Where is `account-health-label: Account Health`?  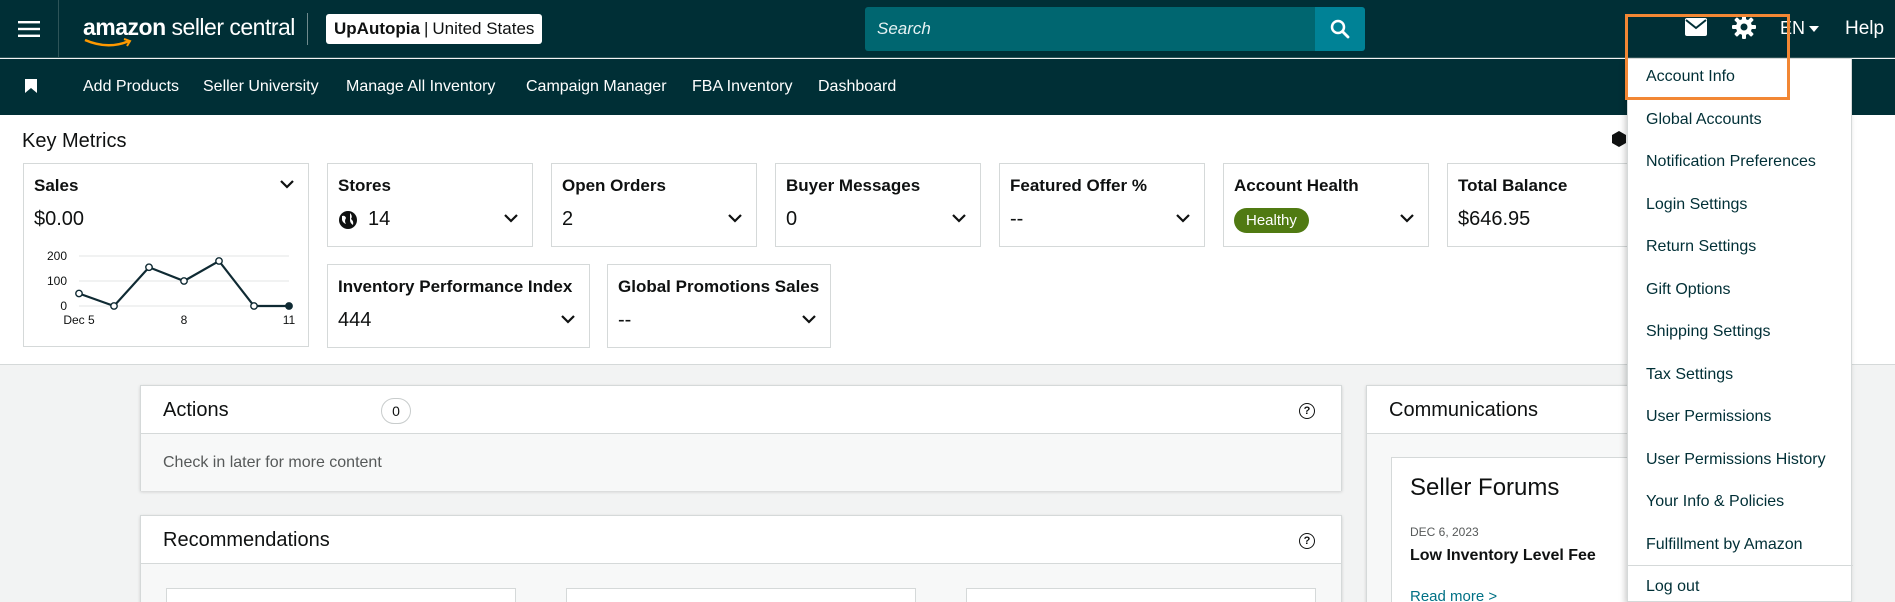
account-health-label: Account Health is located at coordinates (1296, 185).